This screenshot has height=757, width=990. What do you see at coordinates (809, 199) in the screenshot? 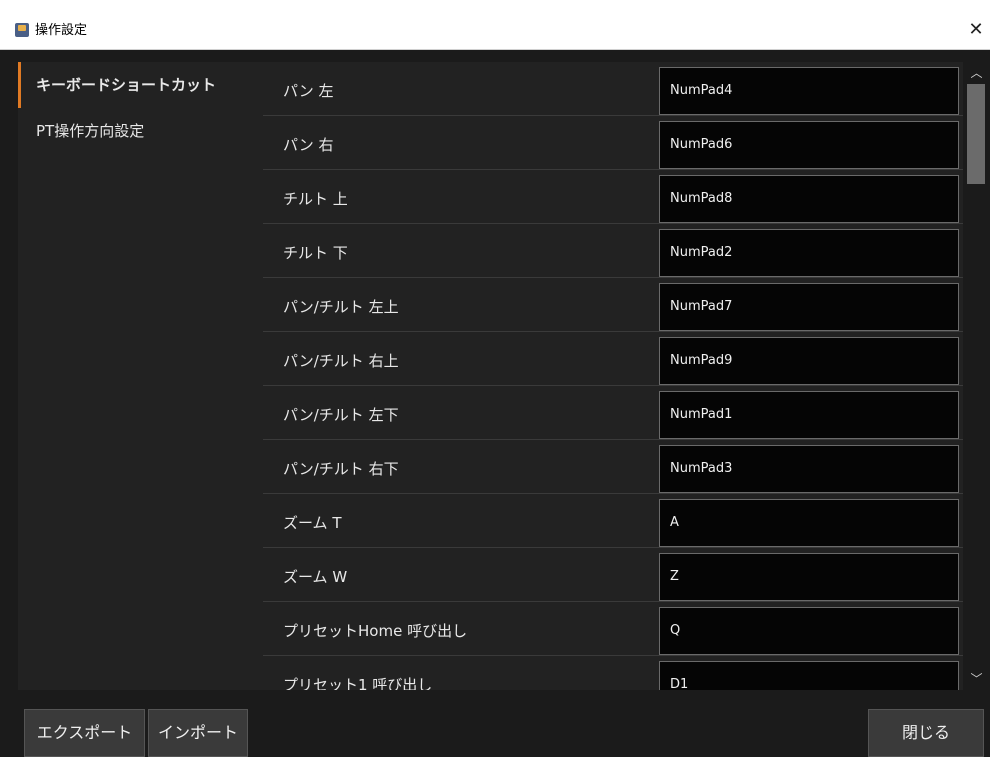
I see `shortcut-key-field: NumPad8` at bounding box center [809, 199].